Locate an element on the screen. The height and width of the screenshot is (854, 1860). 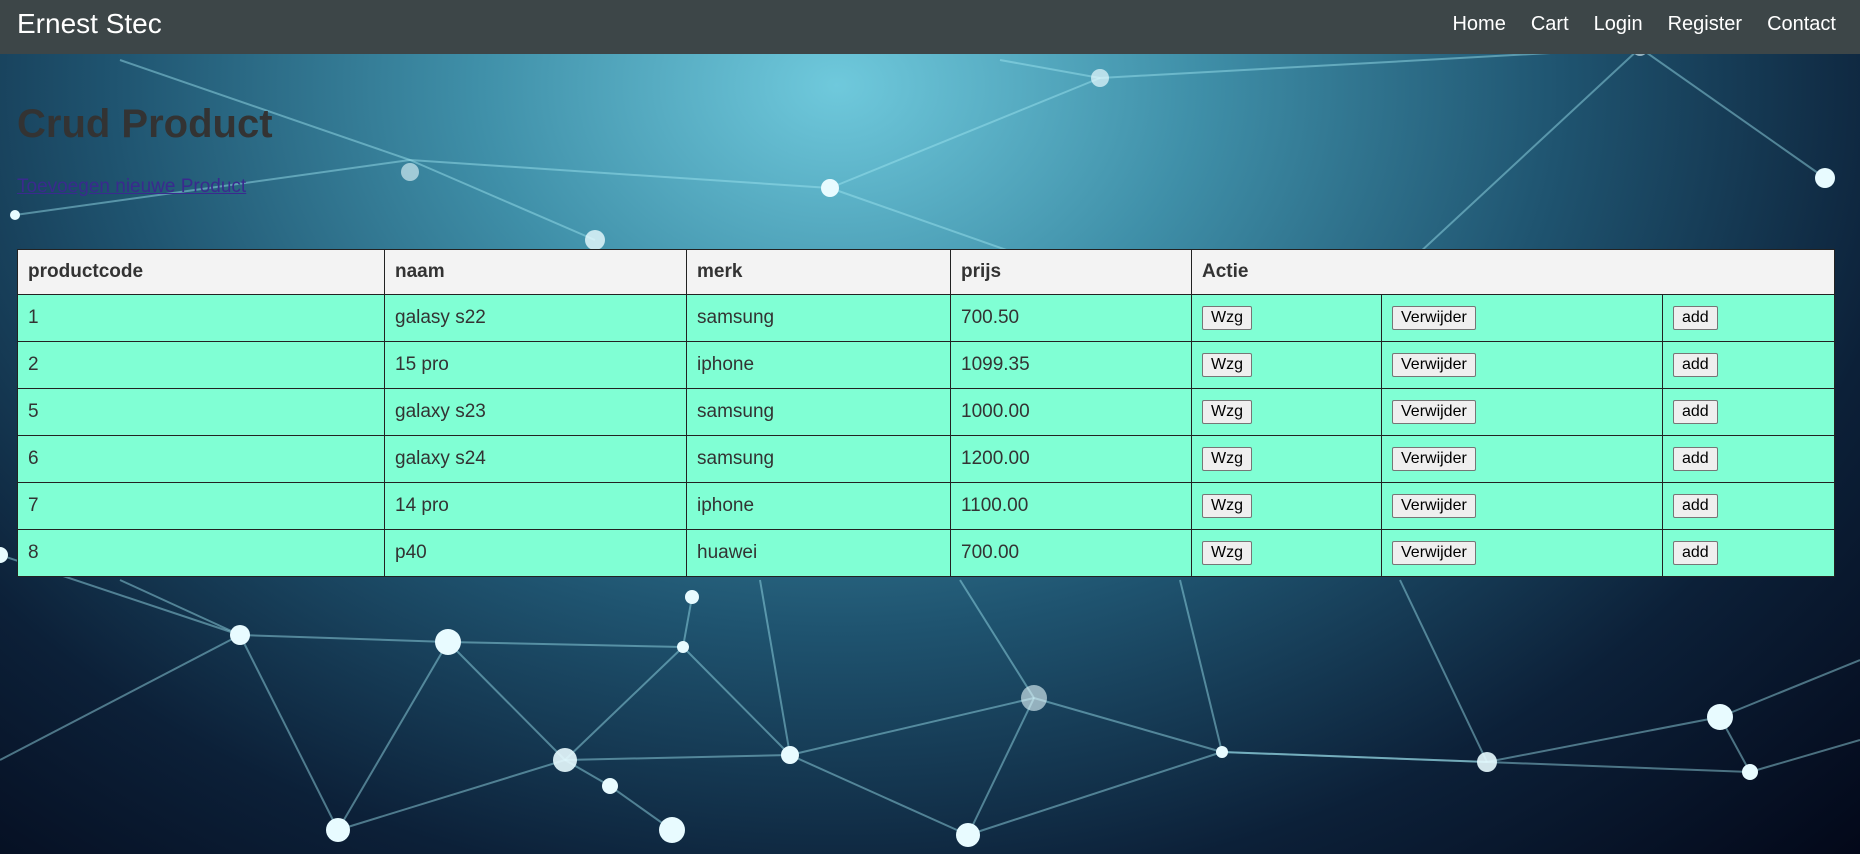
cell-prijs: 1000.00 is located at coordinates (1071, 412).